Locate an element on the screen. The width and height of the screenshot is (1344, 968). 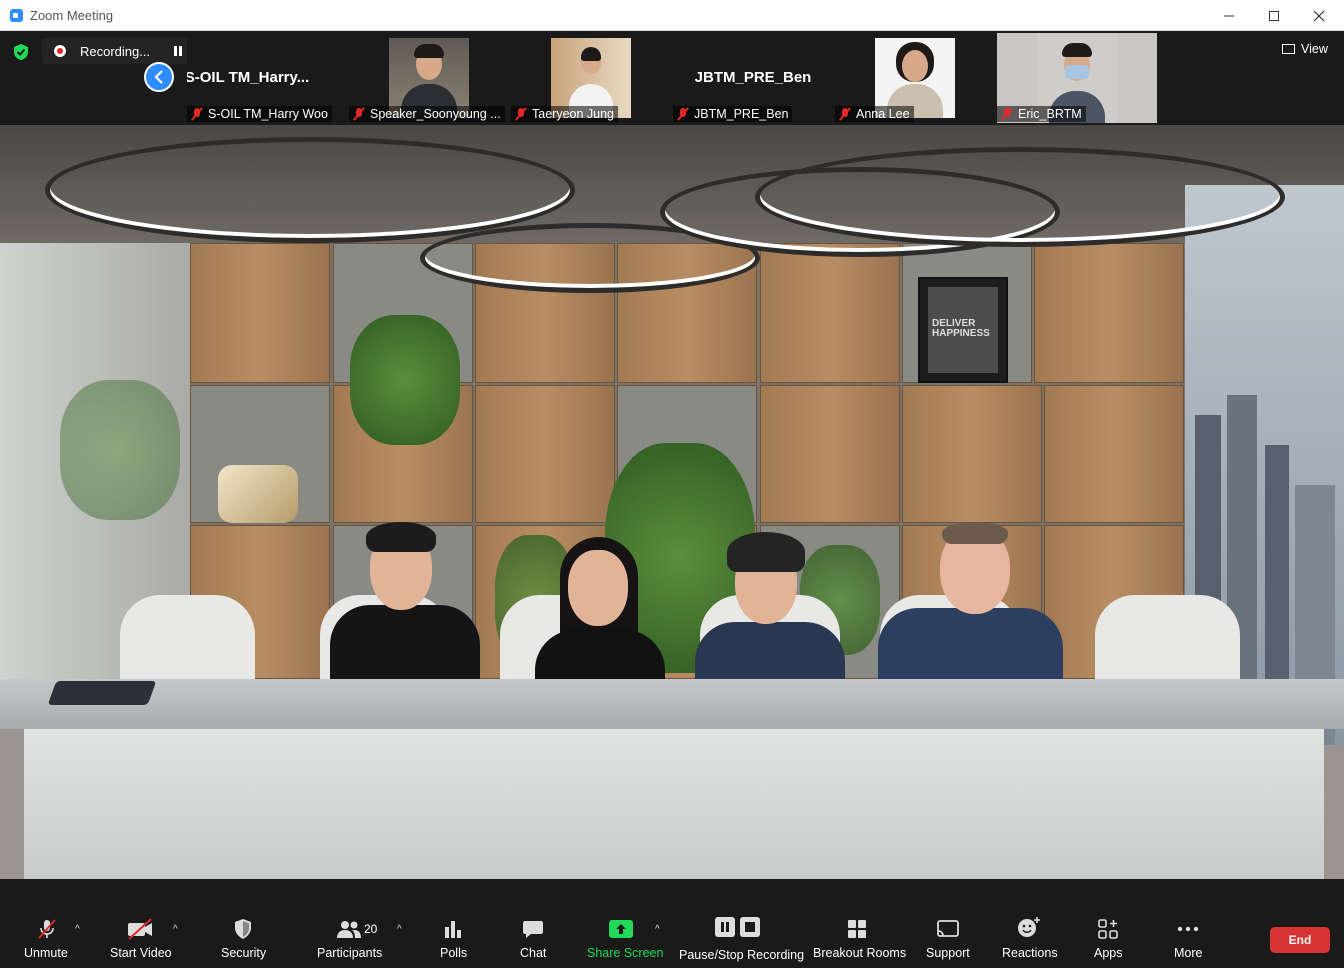
share-screen-label: Share Screen is located at coordinates (625, 953).